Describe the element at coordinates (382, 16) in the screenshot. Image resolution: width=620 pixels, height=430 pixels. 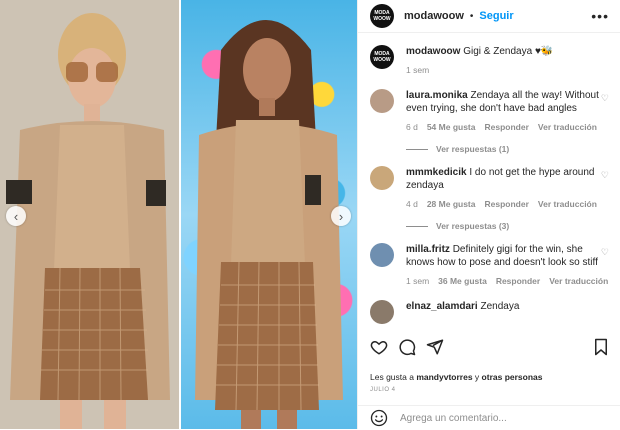
I see `avatar: MODA WOOW` at that location.